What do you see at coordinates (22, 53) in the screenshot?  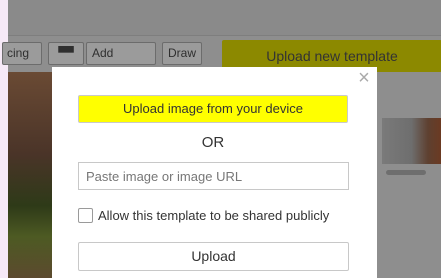 I see `spacing-button: cing` at bounding box center [22, 53].